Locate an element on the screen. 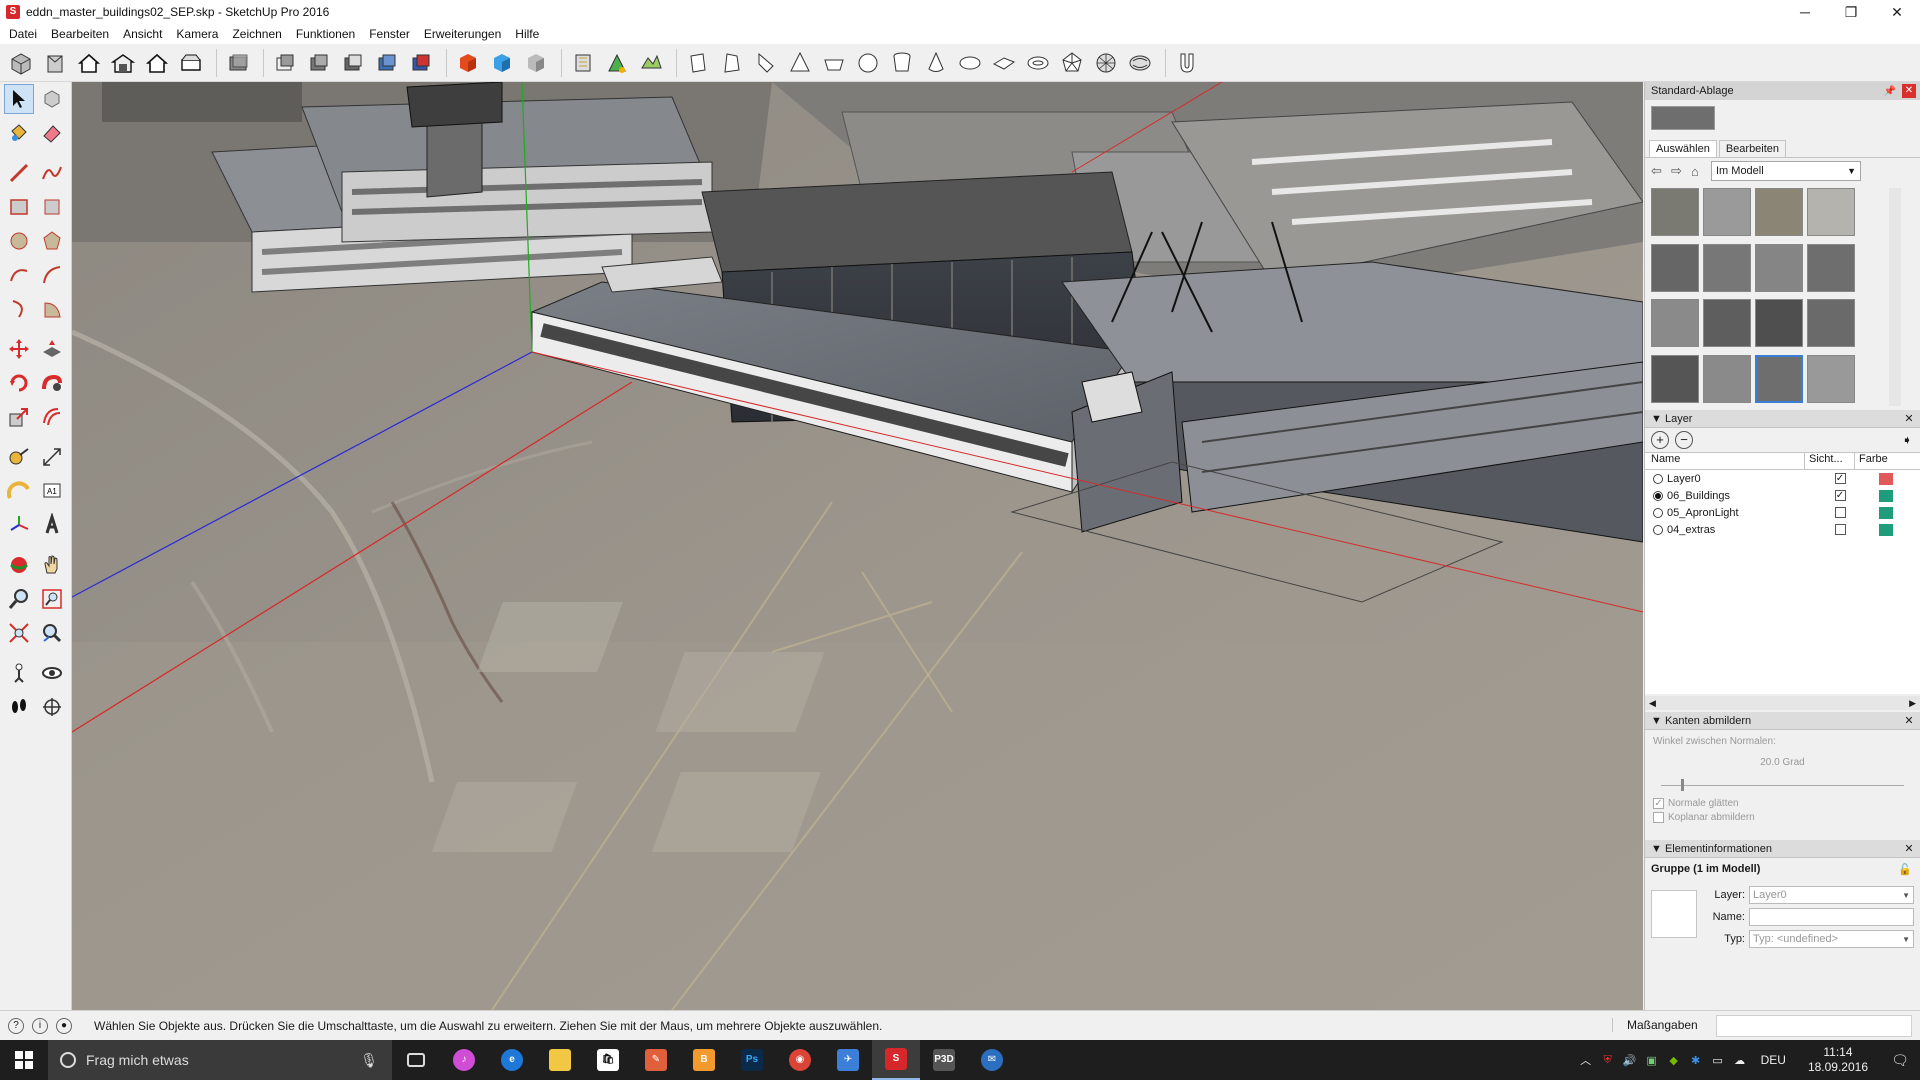 This screenshot has height=1080, width=1920. gpu-icon: ▣ is located at coordinates (1652, 1060).